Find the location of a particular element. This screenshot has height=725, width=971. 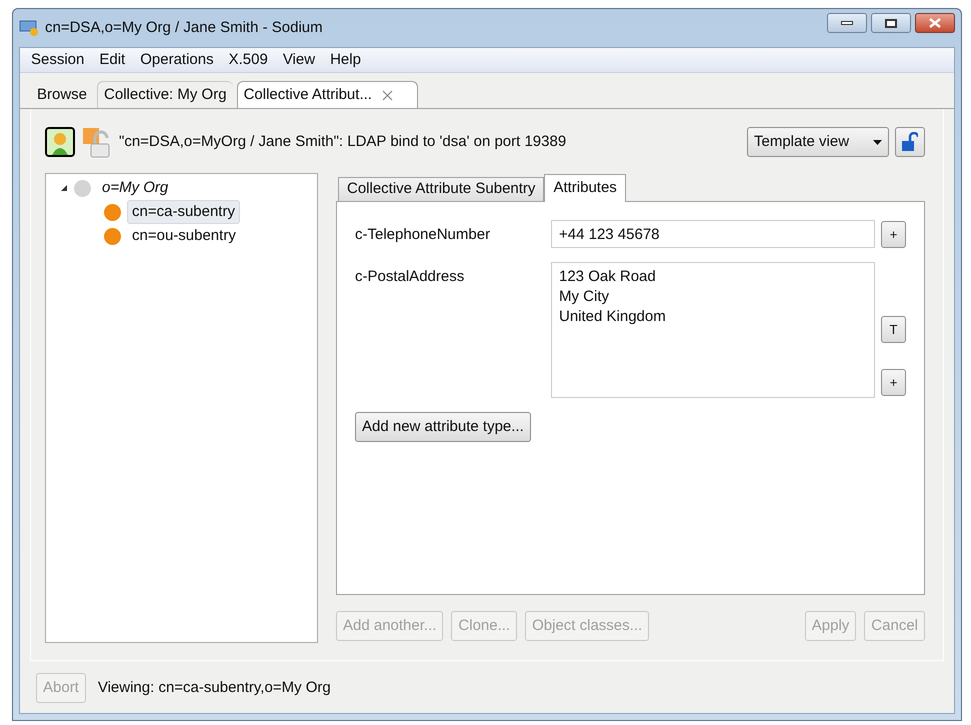

input-field: +44 123 45678 is located at coordinates (713, 234).